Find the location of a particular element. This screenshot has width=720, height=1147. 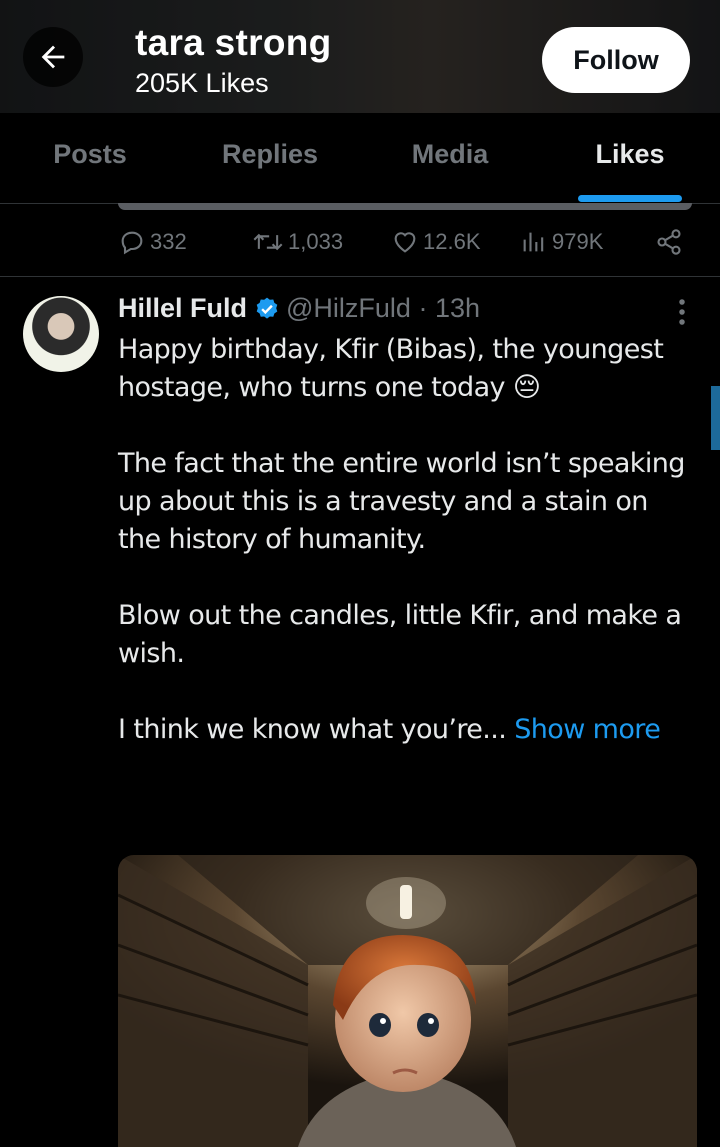

arrow-left-icon is located at coordinates (53, 57).